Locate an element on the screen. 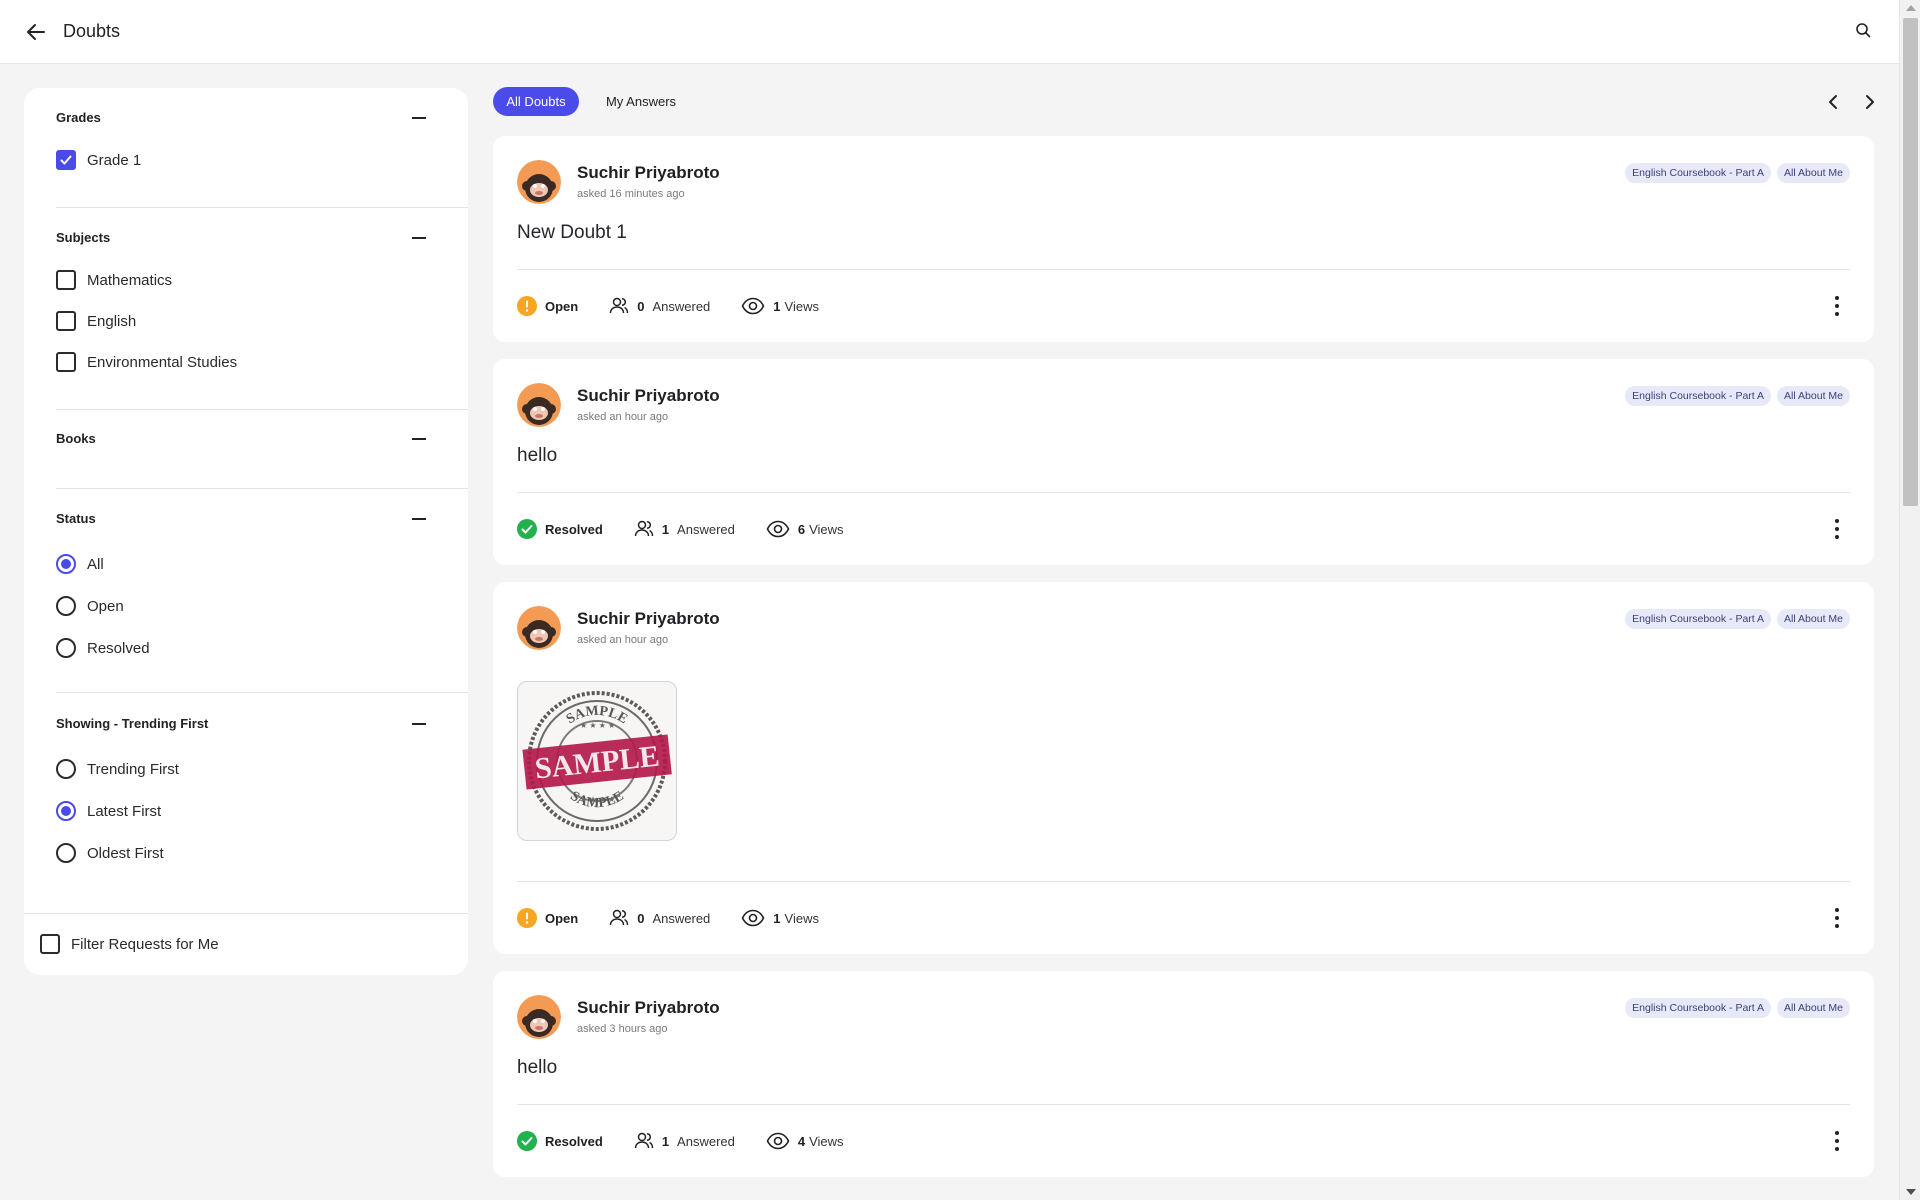 Image resolution: width=1920 pixels, height=1200 pixels. answered-number: 1 is located at coordinates (665, 529).